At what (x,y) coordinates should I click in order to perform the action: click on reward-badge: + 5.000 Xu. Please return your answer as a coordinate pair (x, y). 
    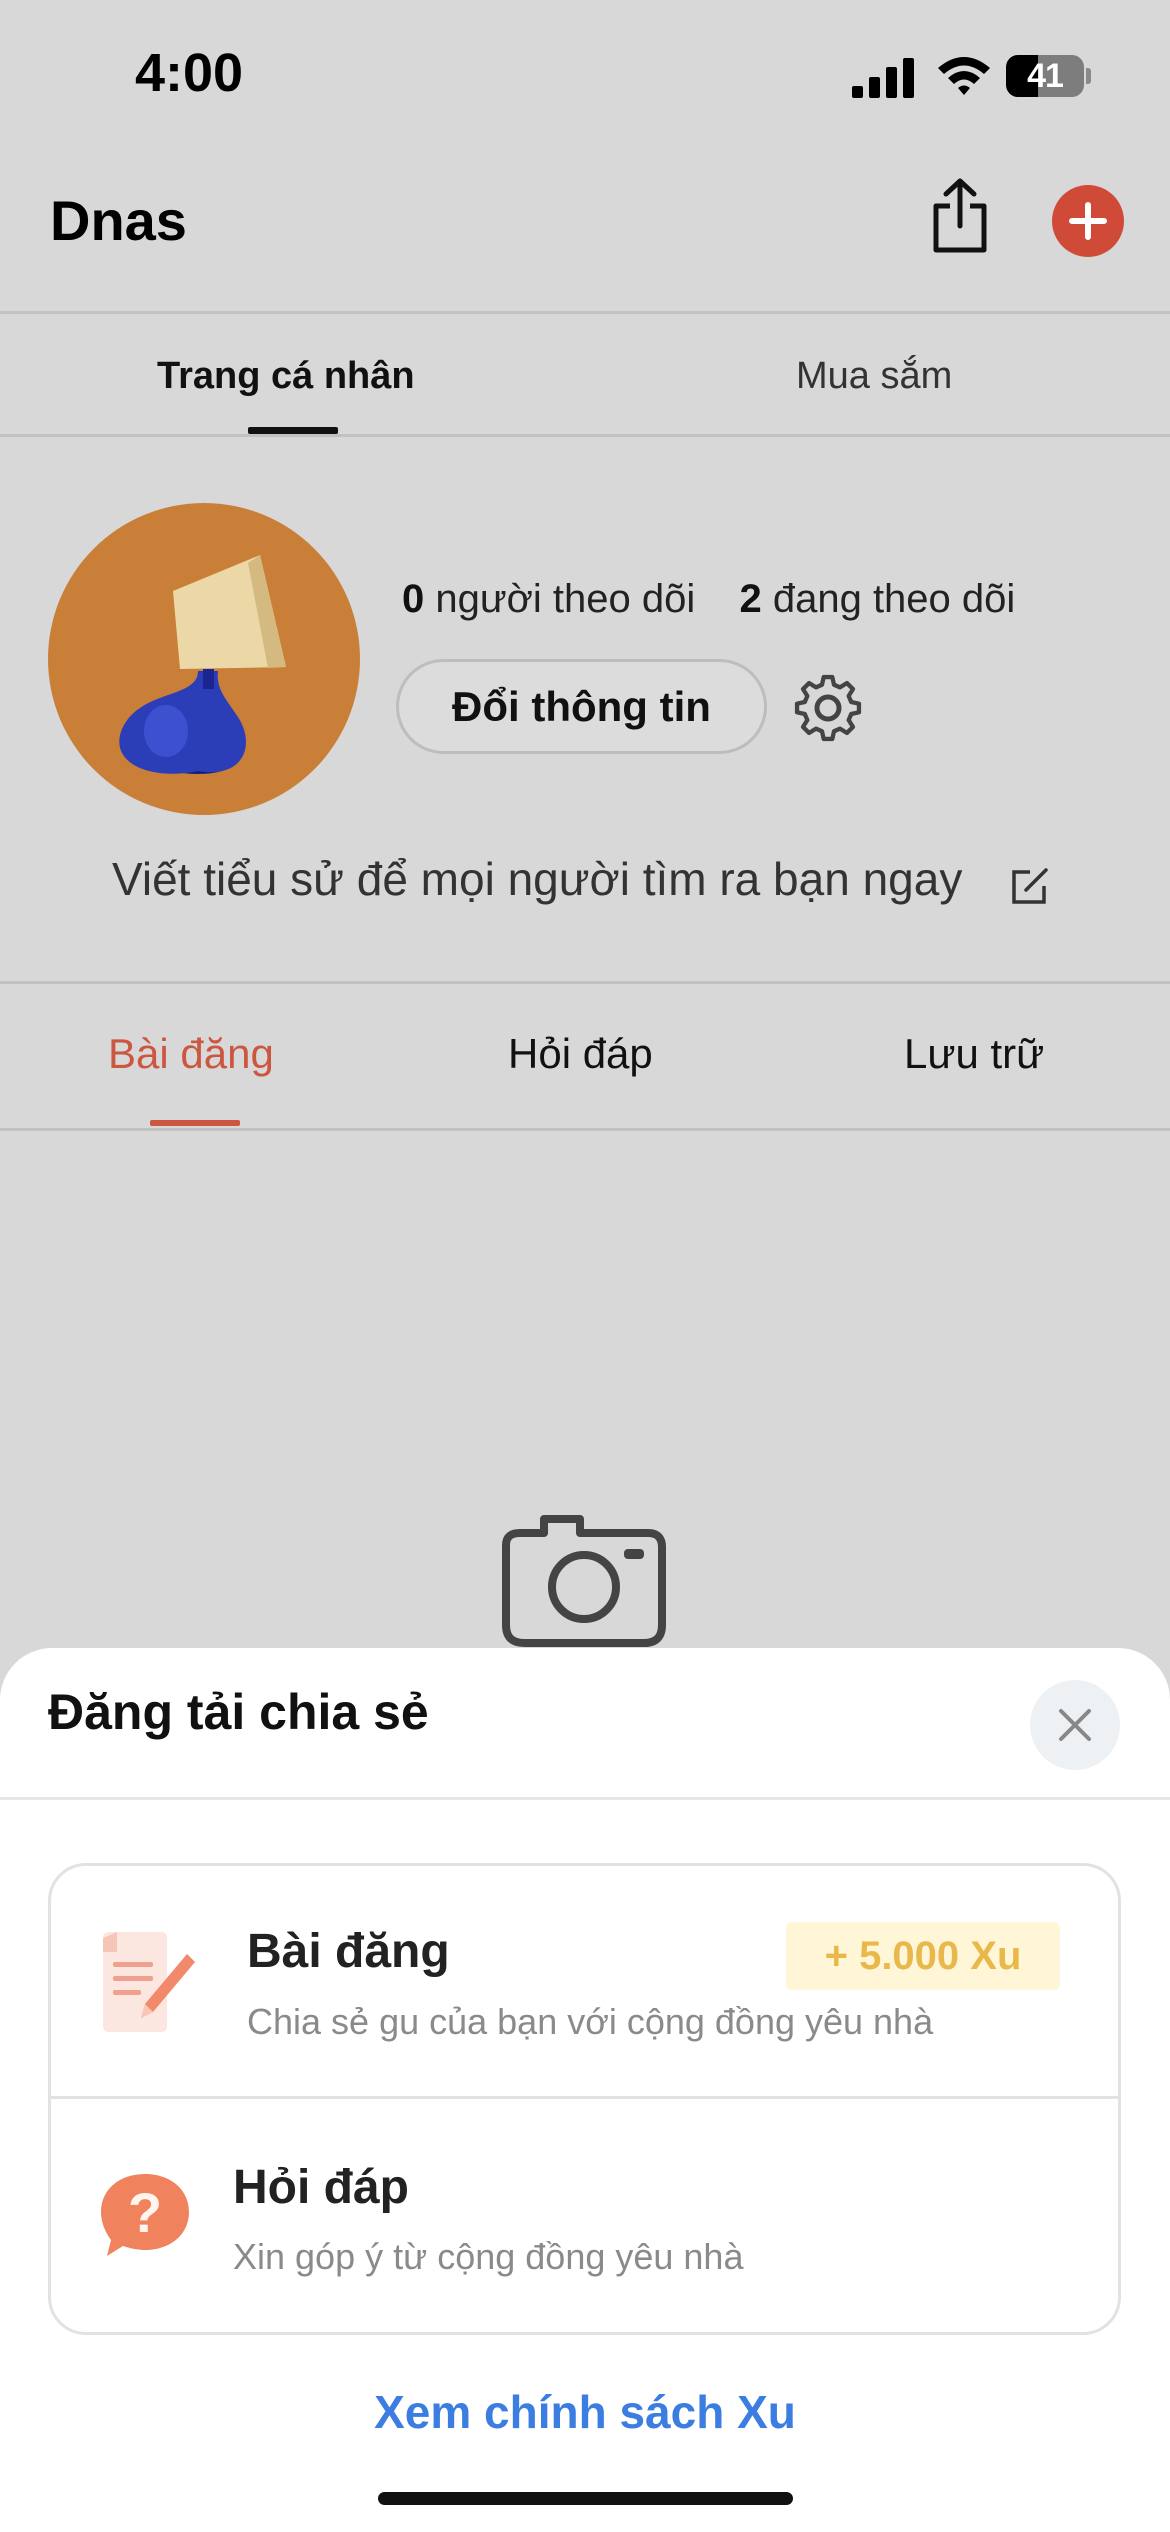
    Looking at the image, I should click on (923, 1956).